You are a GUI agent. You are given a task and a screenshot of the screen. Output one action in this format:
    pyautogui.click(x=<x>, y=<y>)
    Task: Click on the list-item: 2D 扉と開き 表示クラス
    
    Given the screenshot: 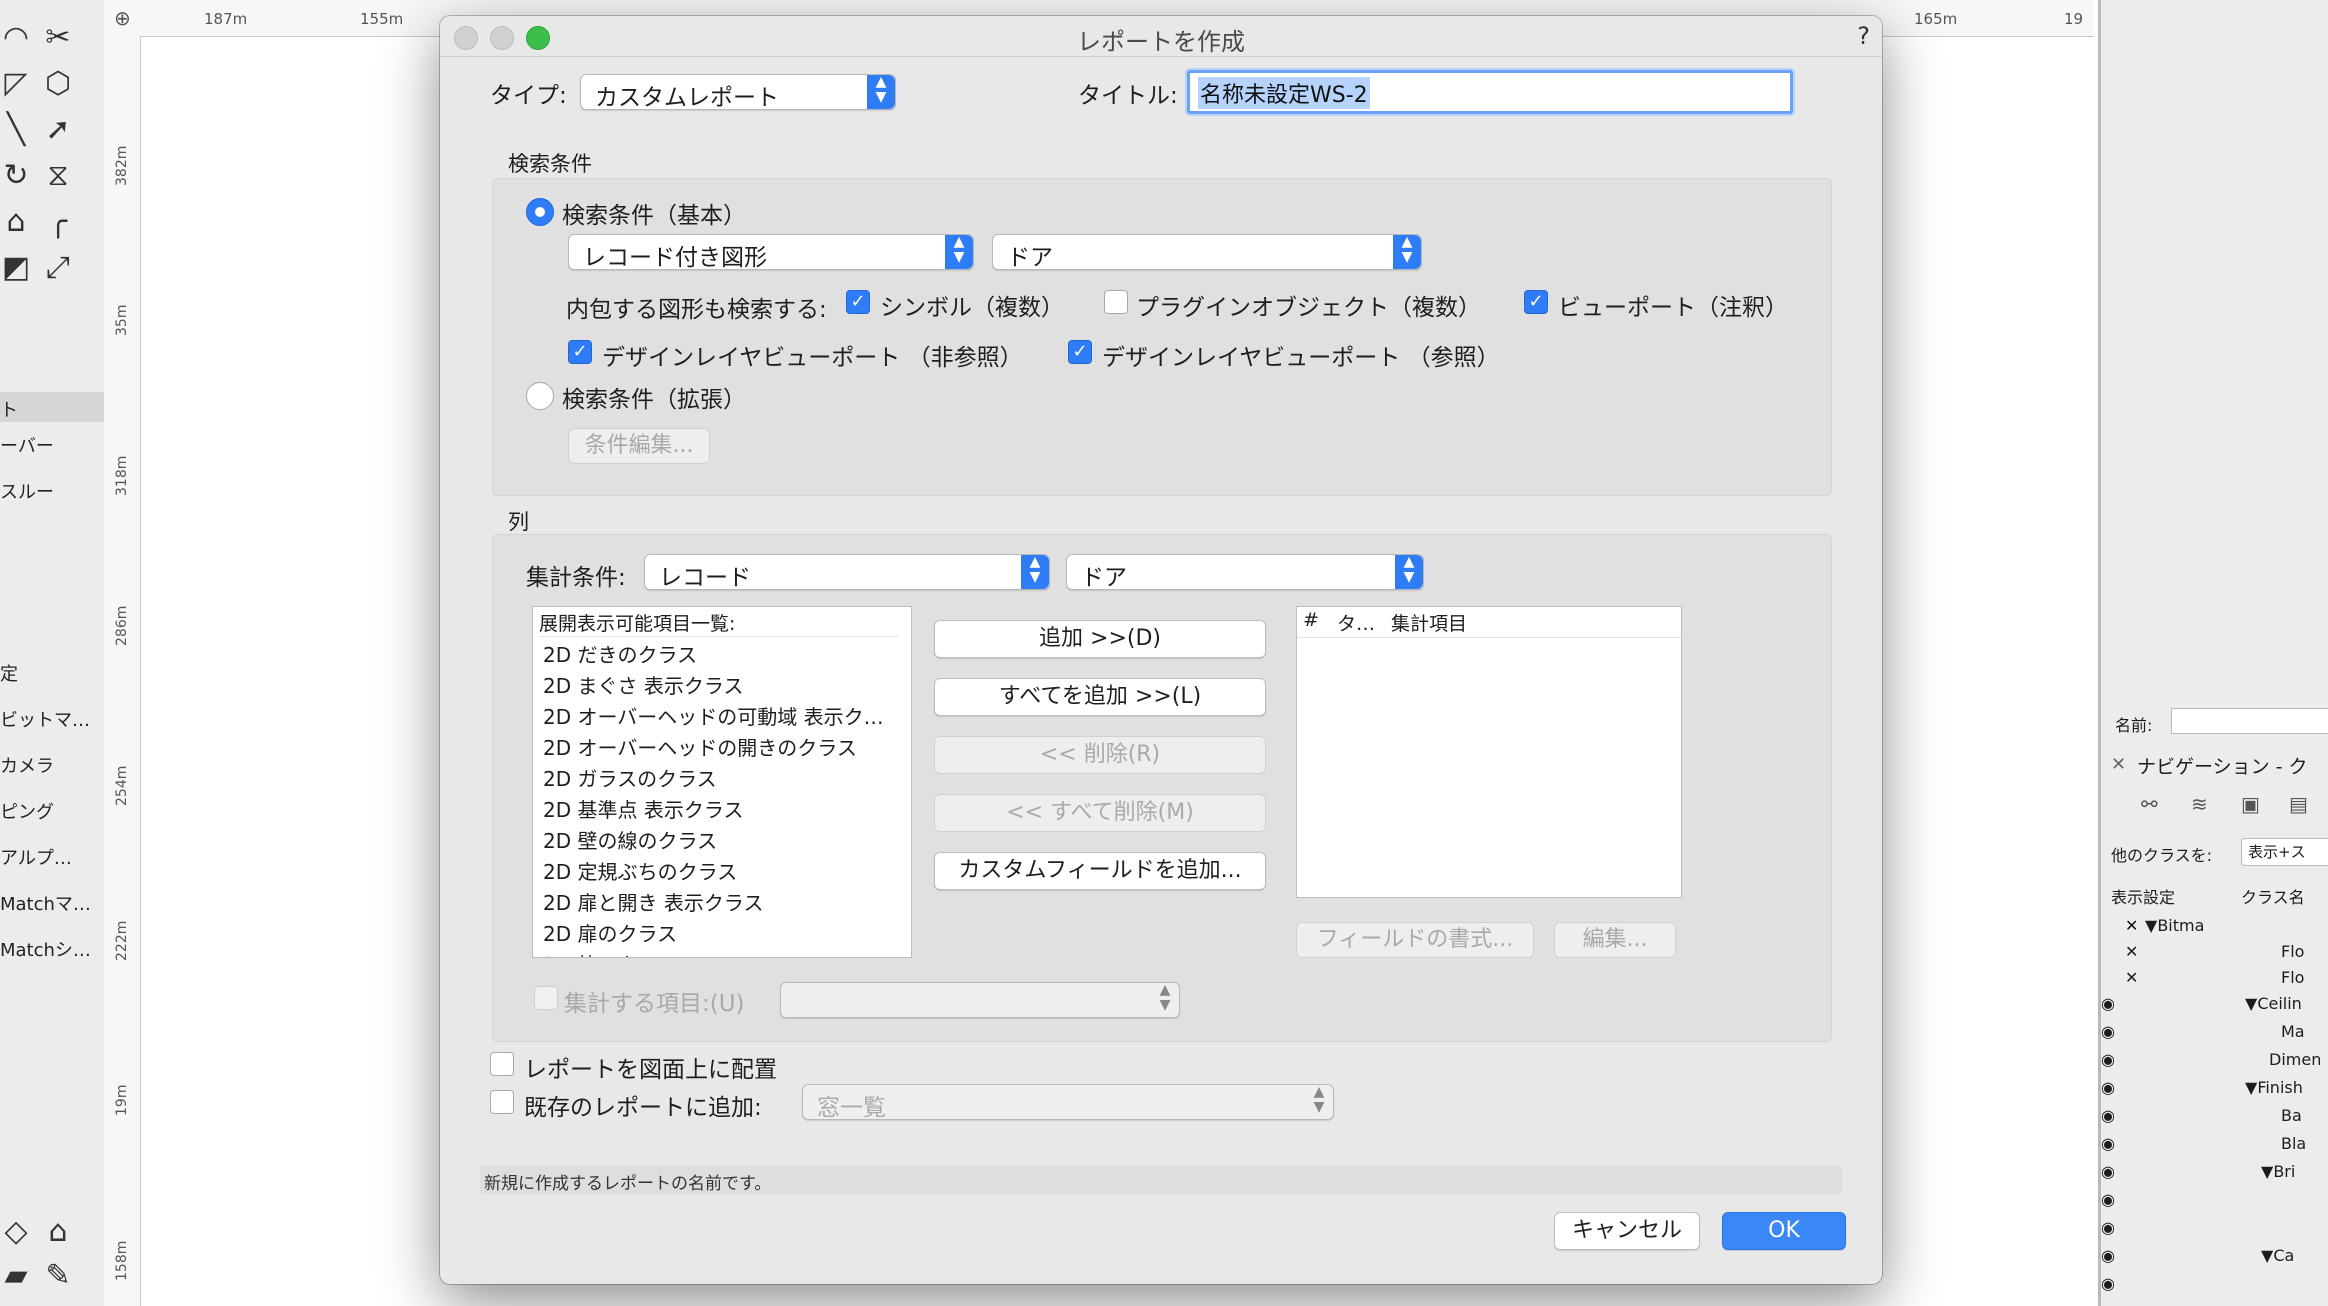 What is the action you would take?
    pyautogui.click(x=653, y=901)
    